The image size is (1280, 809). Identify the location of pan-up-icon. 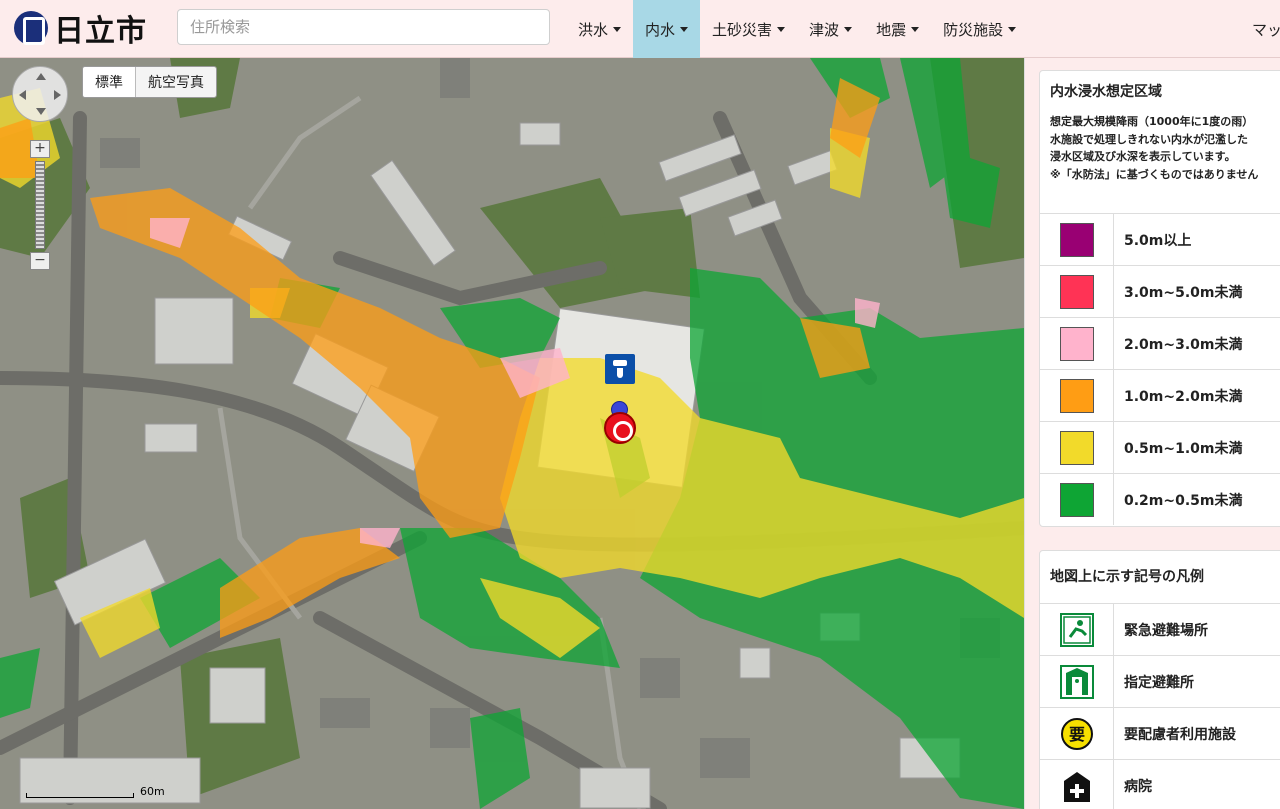
(41, 76).